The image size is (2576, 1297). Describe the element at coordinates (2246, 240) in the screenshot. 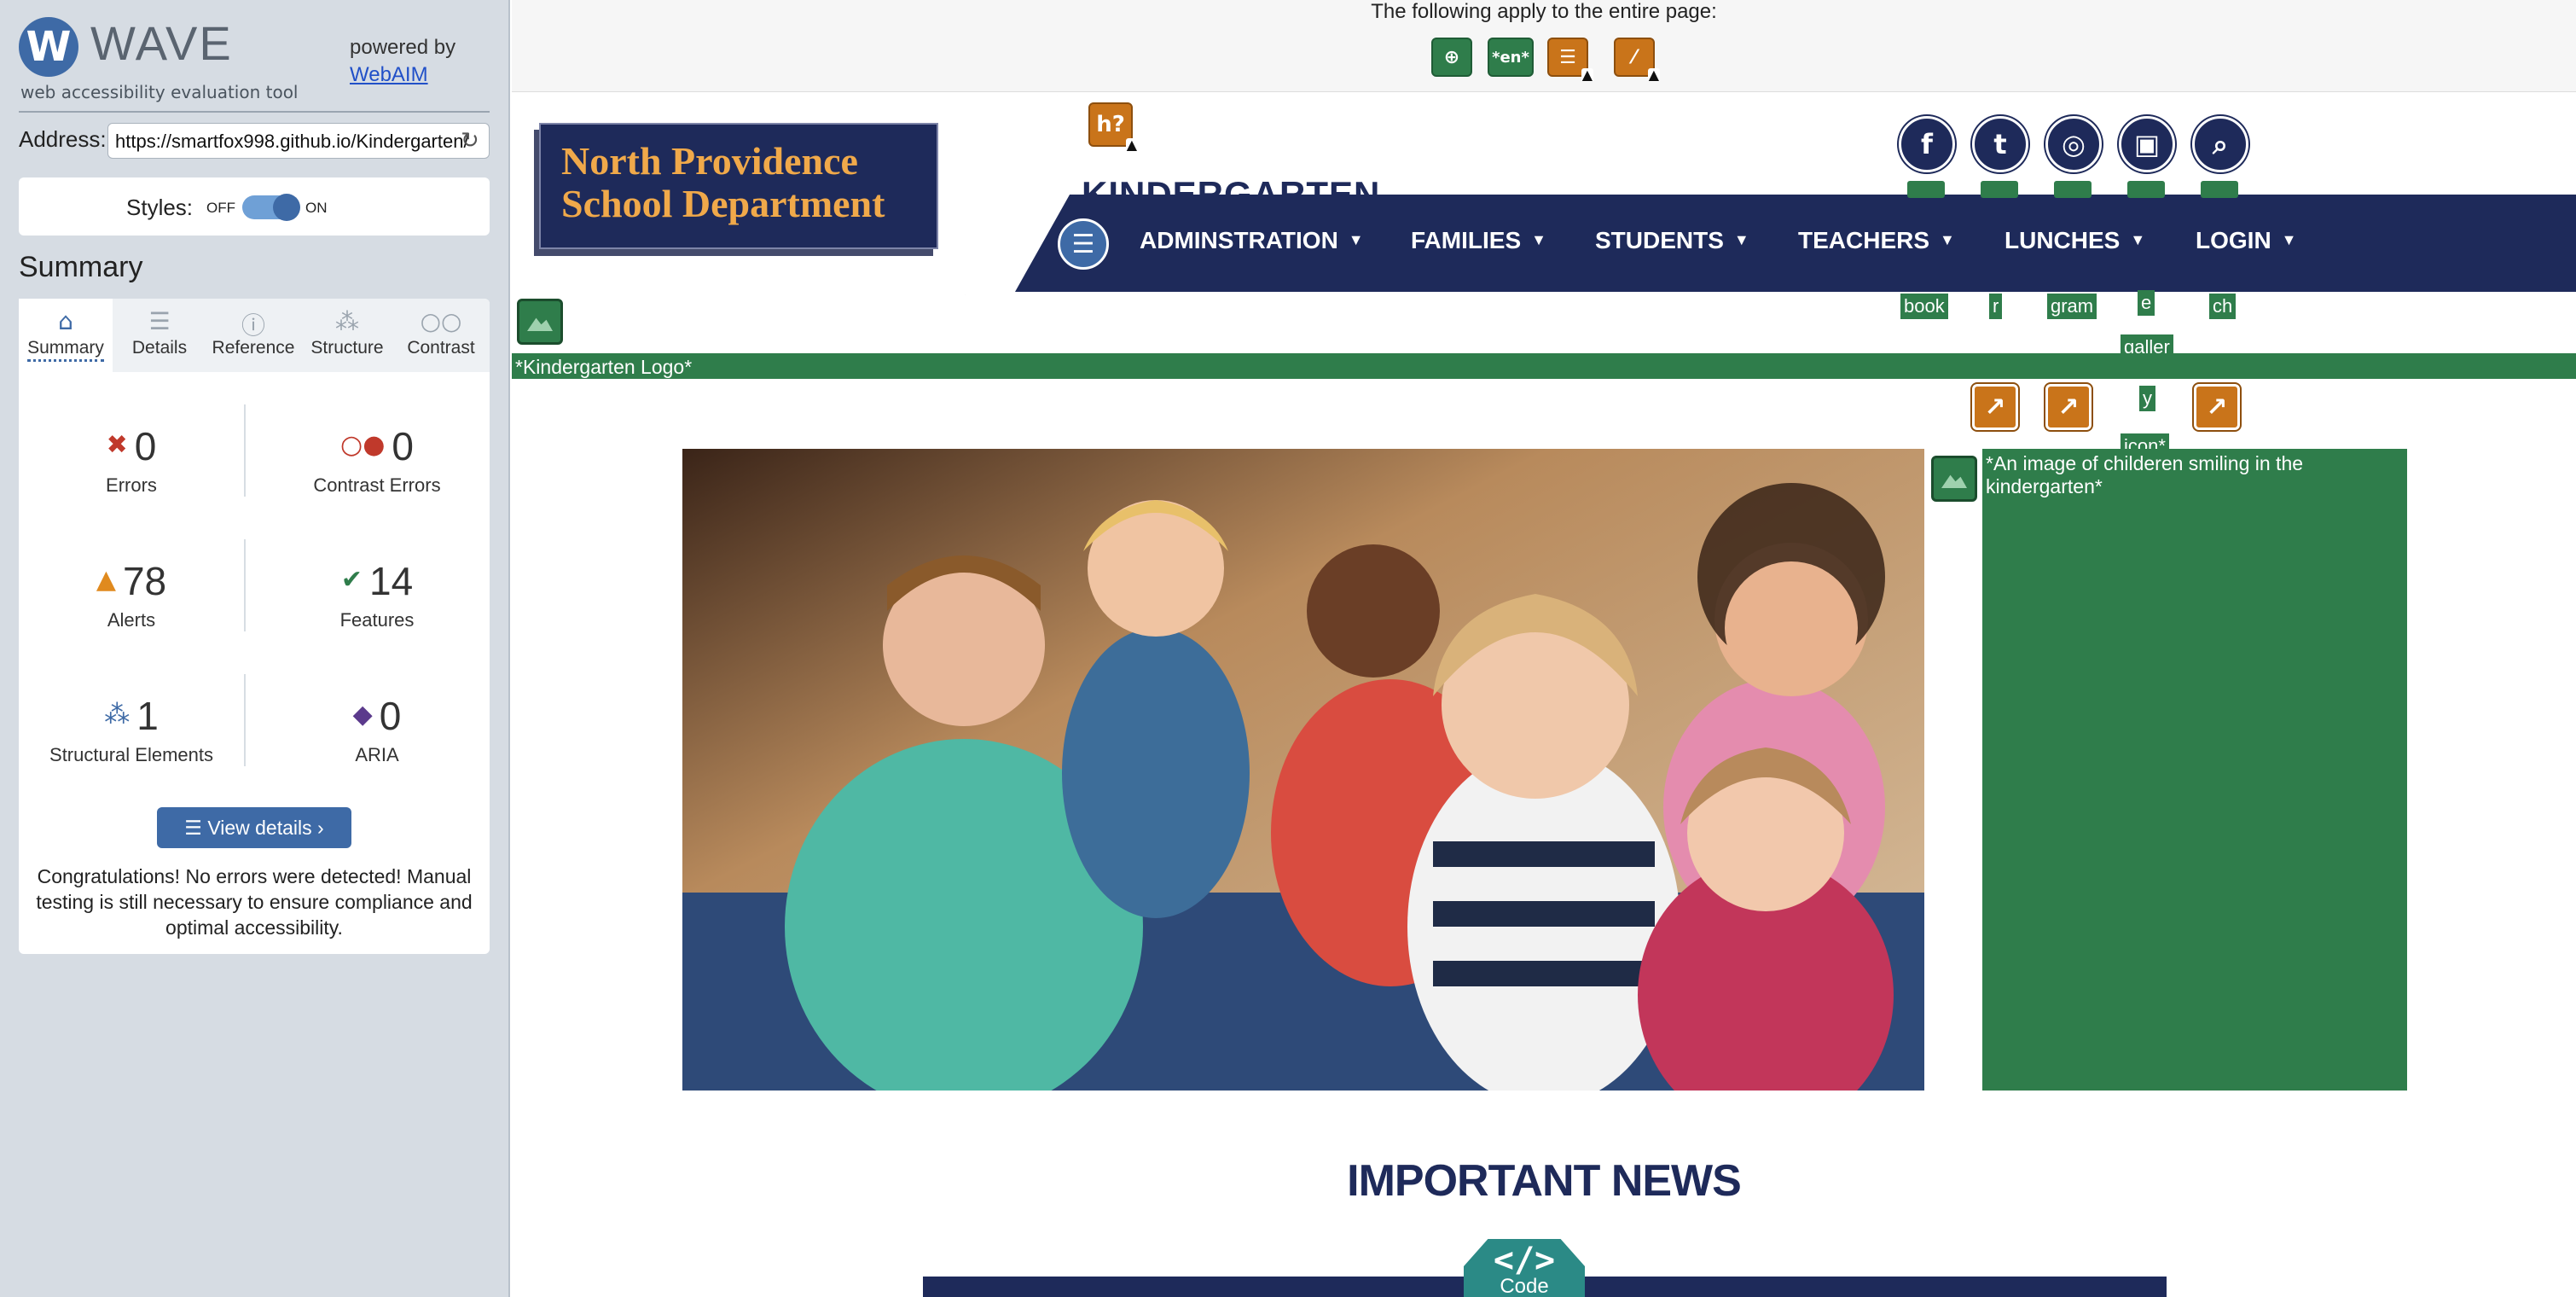

I see `nav-login: LOGIN ▼` at that location.